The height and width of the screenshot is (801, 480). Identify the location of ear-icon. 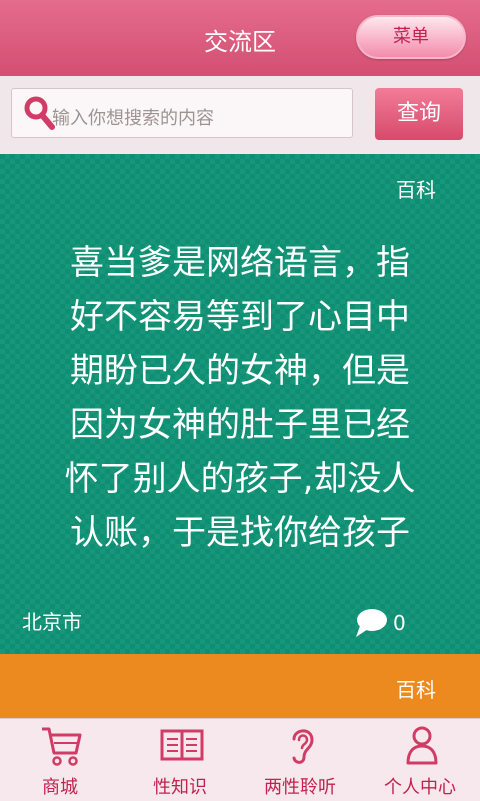
(303, 746).